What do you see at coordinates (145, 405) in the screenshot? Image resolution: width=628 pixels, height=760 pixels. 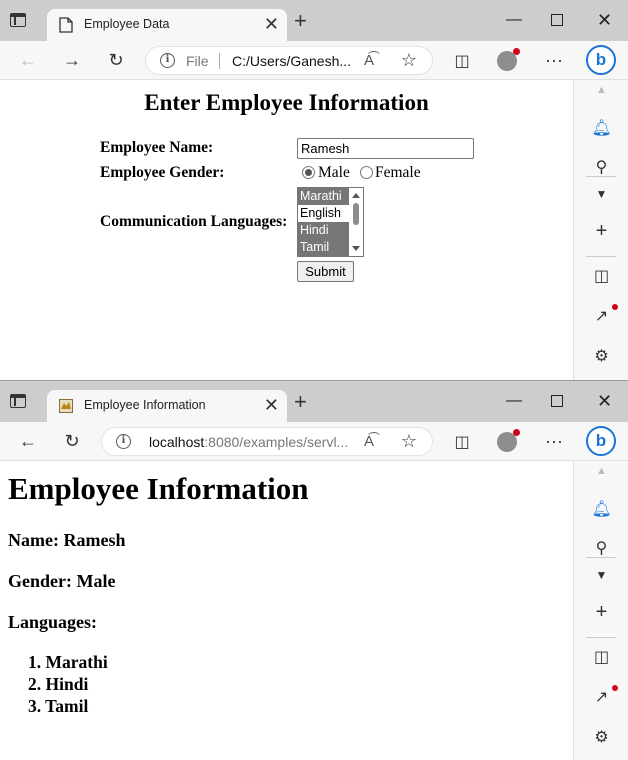 I see `tab-title: Employee Information` at bounding box center [145, 405].